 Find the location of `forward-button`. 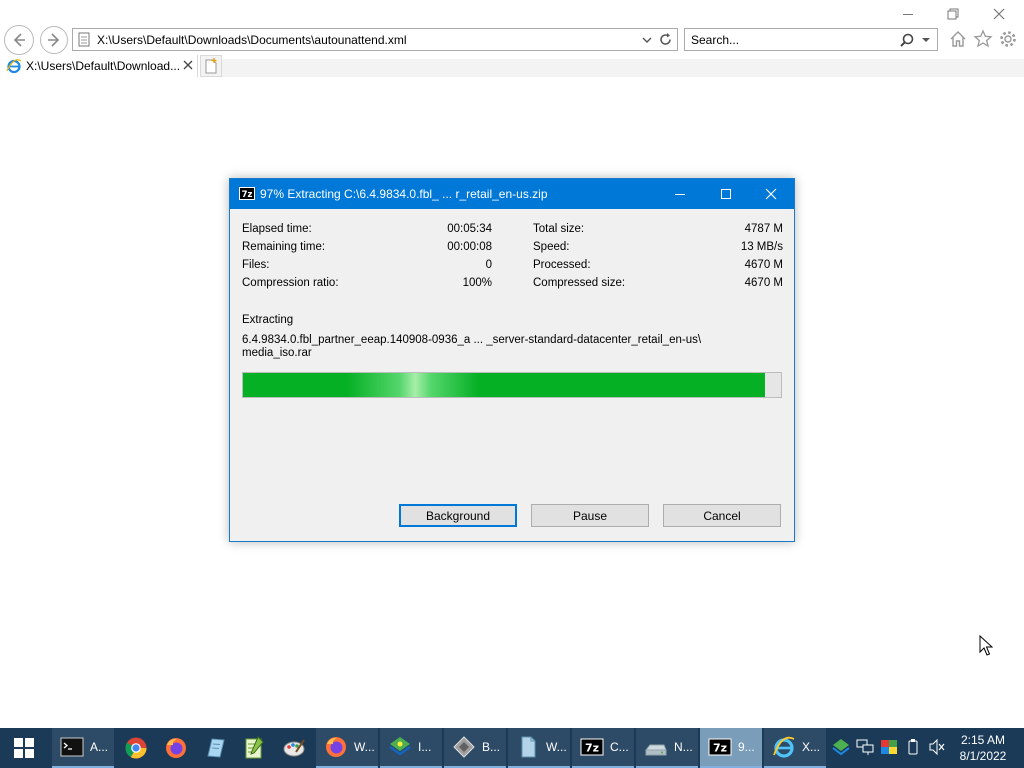

forward-button is located at coordinates (54, 40).